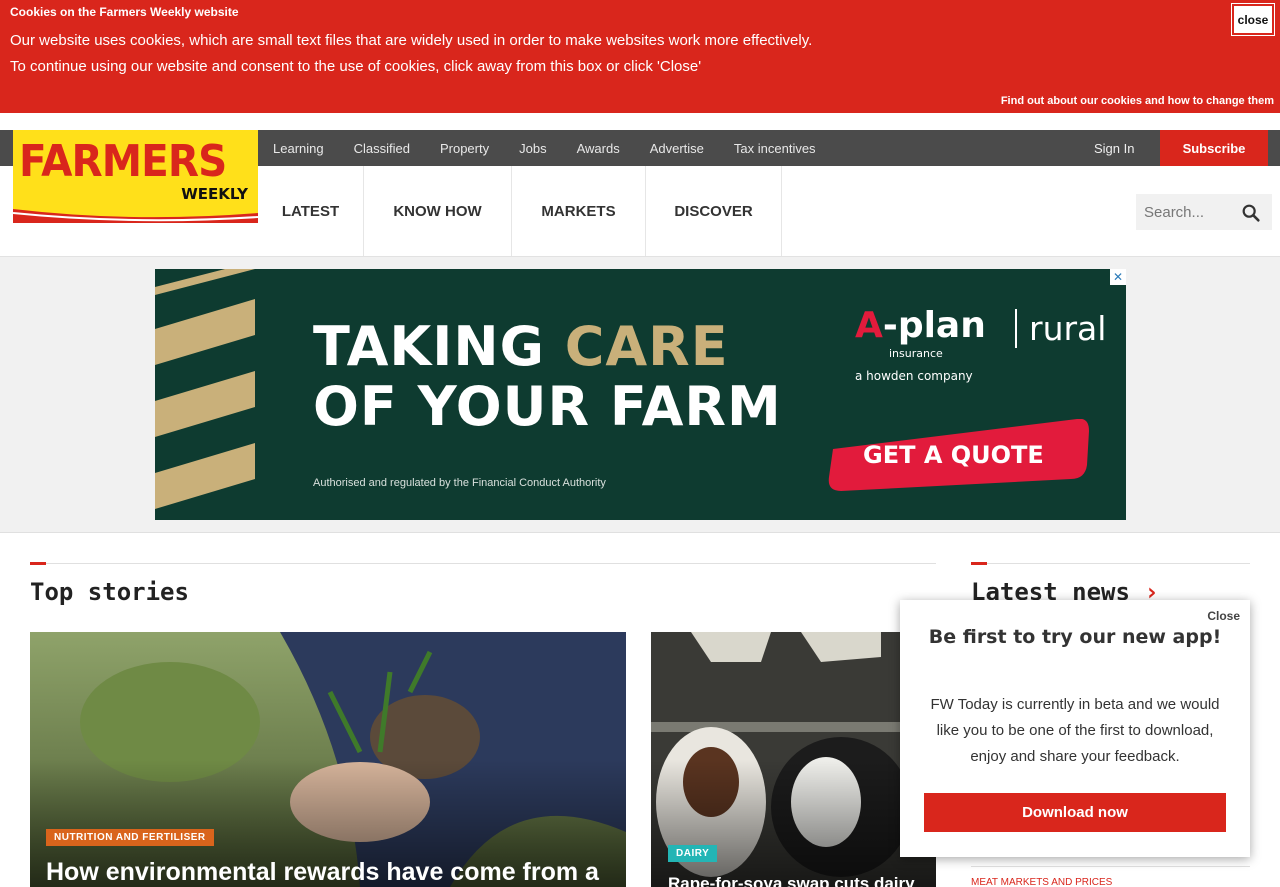 This screenshot has width=1280, height=887. Describe the element at coordinates (483, 563) in the screenshot. I see `top-stories-rule` at that location.